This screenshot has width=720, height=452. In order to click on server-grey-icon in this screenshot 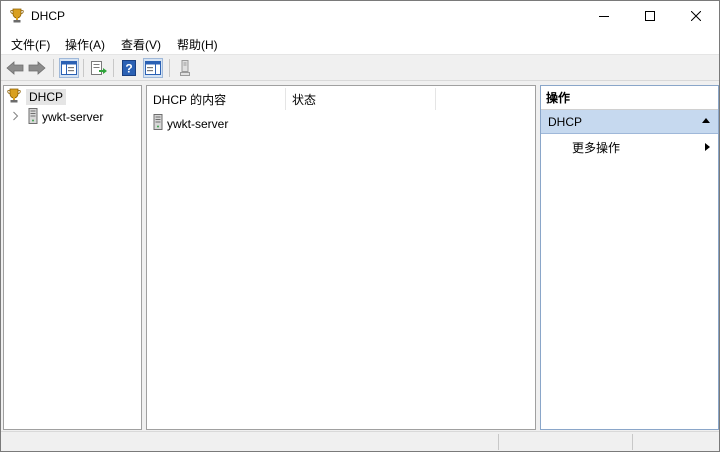, I will do `click(185, 68)`.